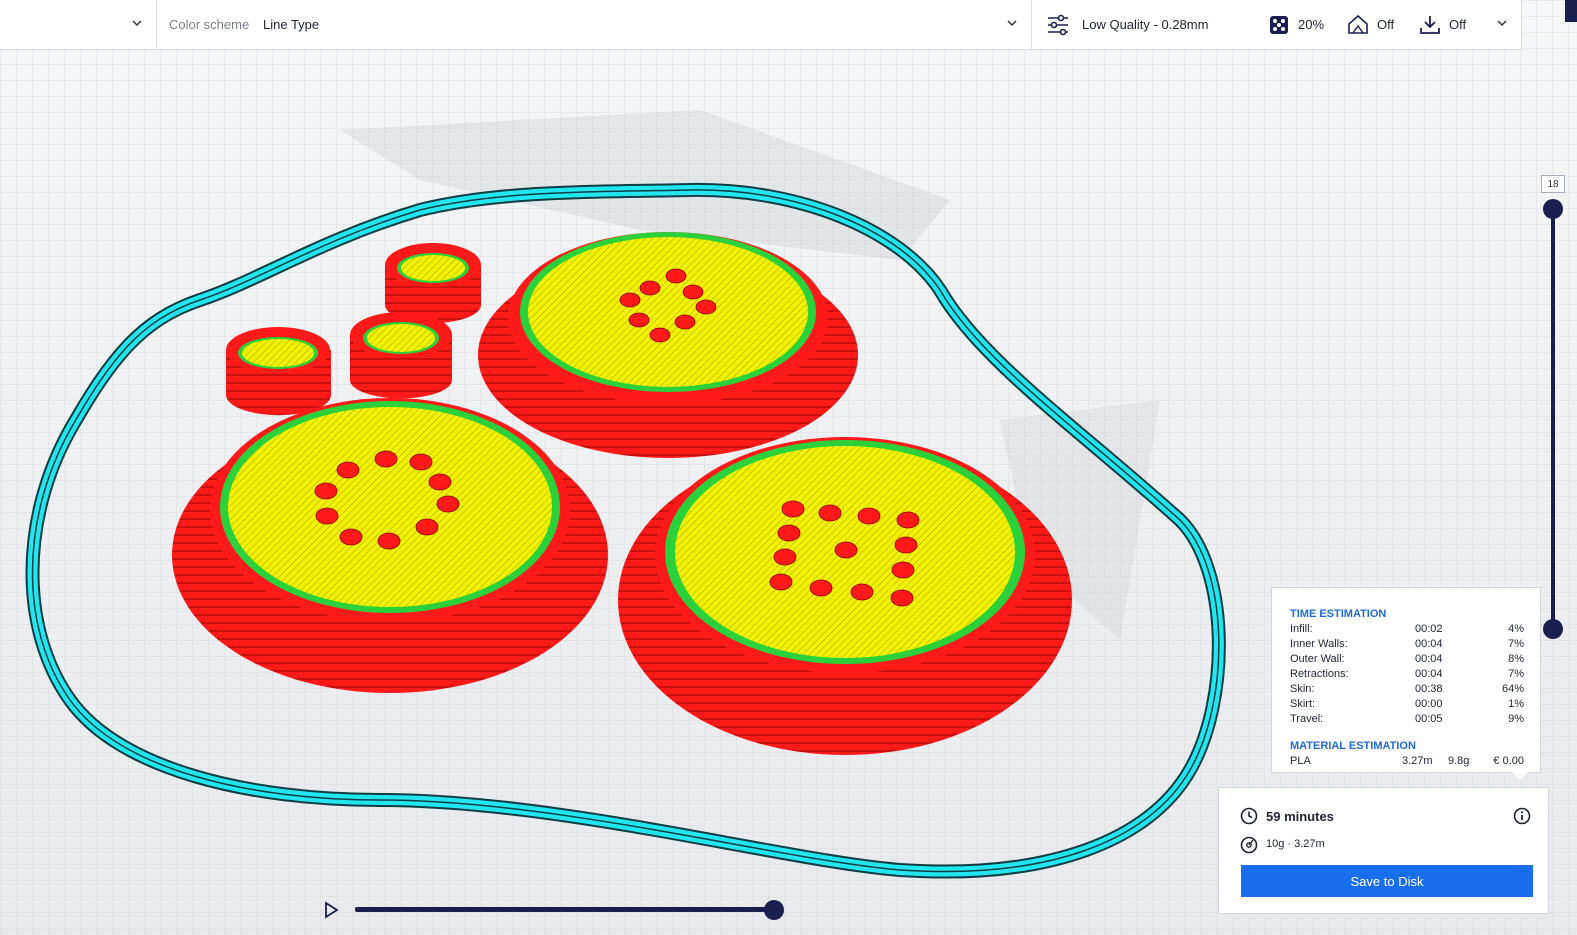  I want to click on clock-icon, so click(1249, 816).